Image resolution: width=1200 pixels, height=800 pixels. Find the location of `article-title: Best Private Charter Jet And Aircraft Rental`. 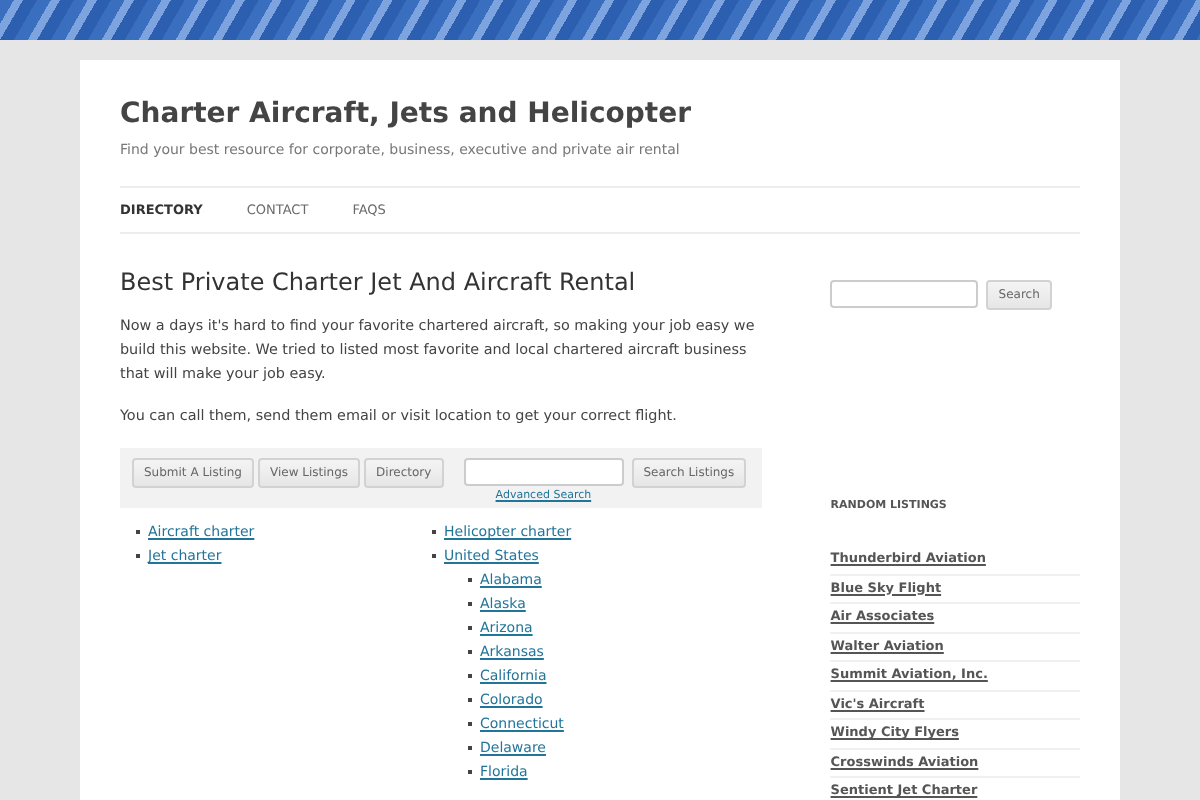

article-title: Best Private Charter Jet And Aircraft Rental is located at coordinates (379, 282).